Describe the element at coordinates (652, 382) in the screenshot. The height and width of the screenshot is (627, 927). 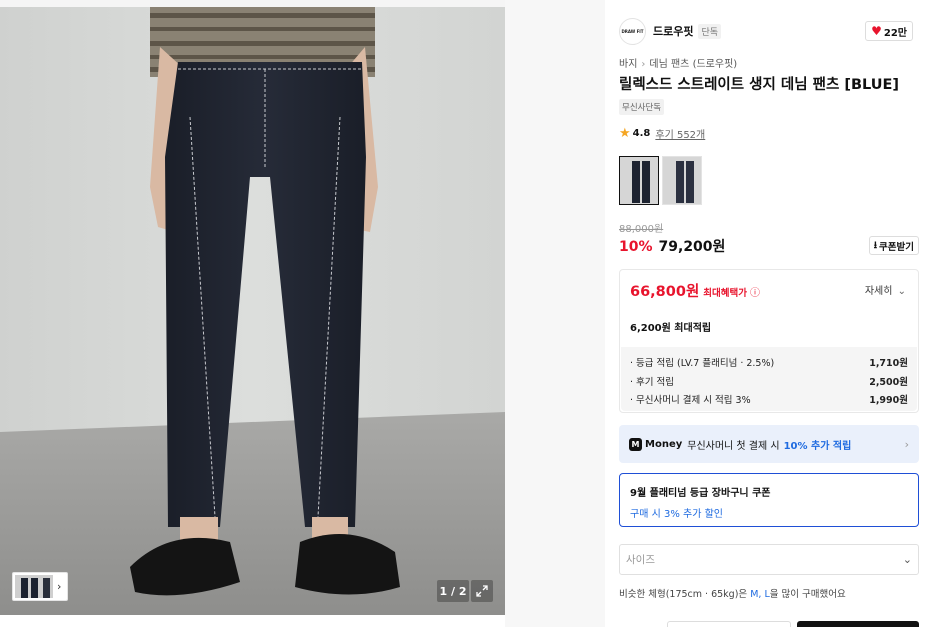
I see `points-label: · 후기 적립` at that location.